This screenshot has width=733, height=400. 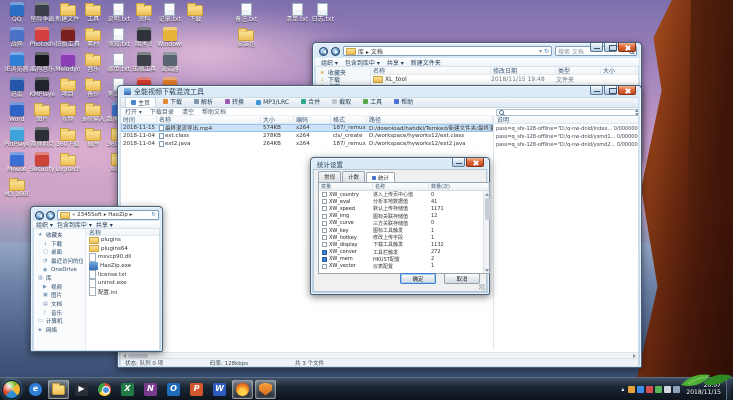 I want to click on file-row: plugins64, so click(x=122, y=249).